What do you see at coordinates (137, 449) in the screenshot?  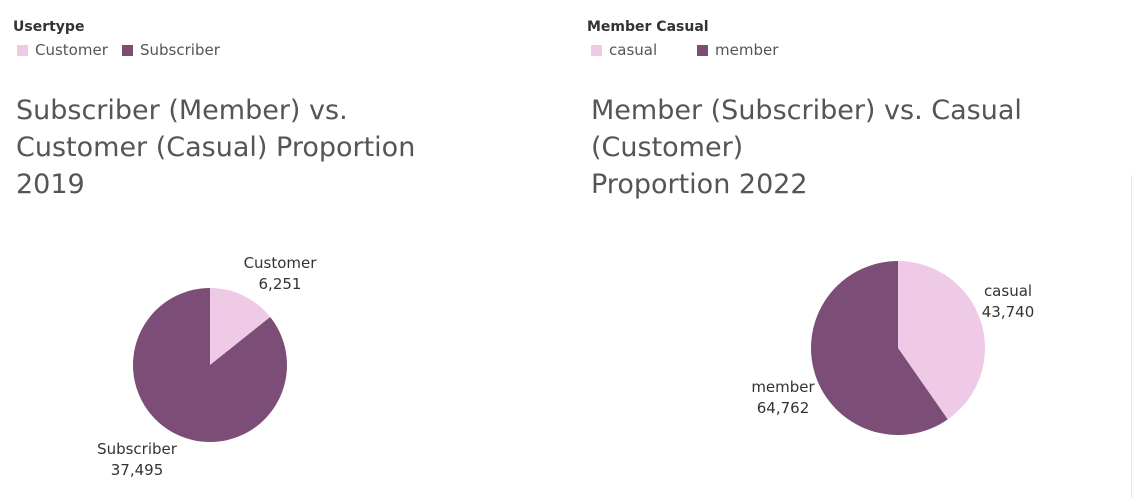 I see `slice-label: Subscriber` at bounding box center [137, 449].